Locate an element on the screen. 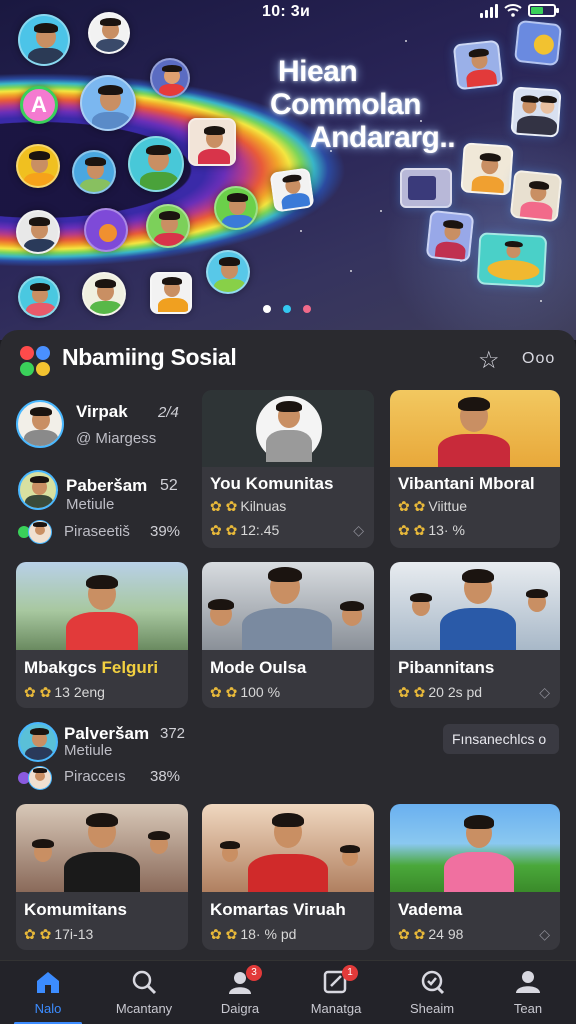 This screenshot has width=576, height=1024. battery-icon is located at coordinates (543, 10).